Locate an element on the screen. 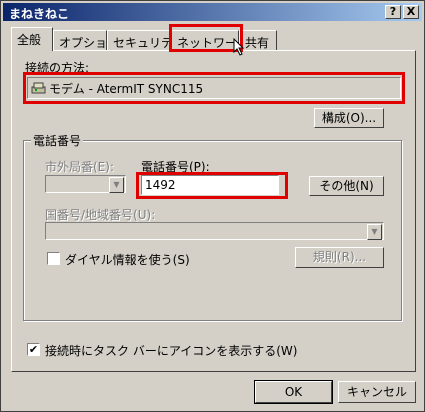 The height and width of the screenshot is (412, 425). use-dialing-rules-checkbox is located at coordinates (53, 258).